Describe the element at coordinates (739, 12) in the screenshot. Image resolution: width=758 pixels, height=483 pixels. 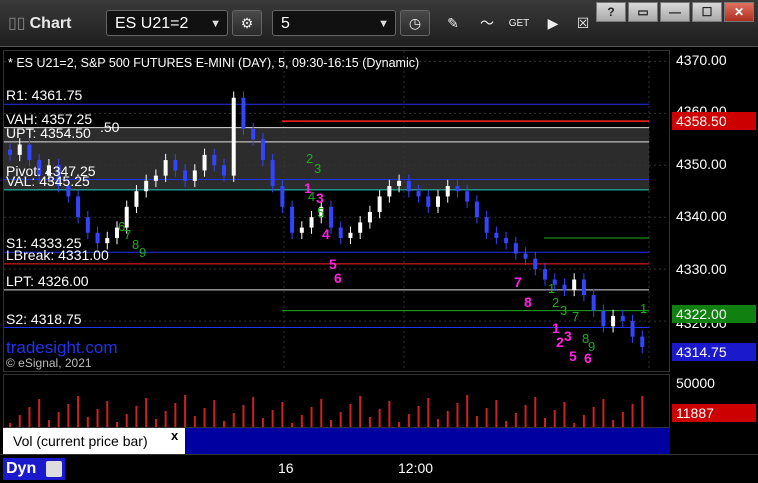
I see `window-close-button: ✕` at that location.